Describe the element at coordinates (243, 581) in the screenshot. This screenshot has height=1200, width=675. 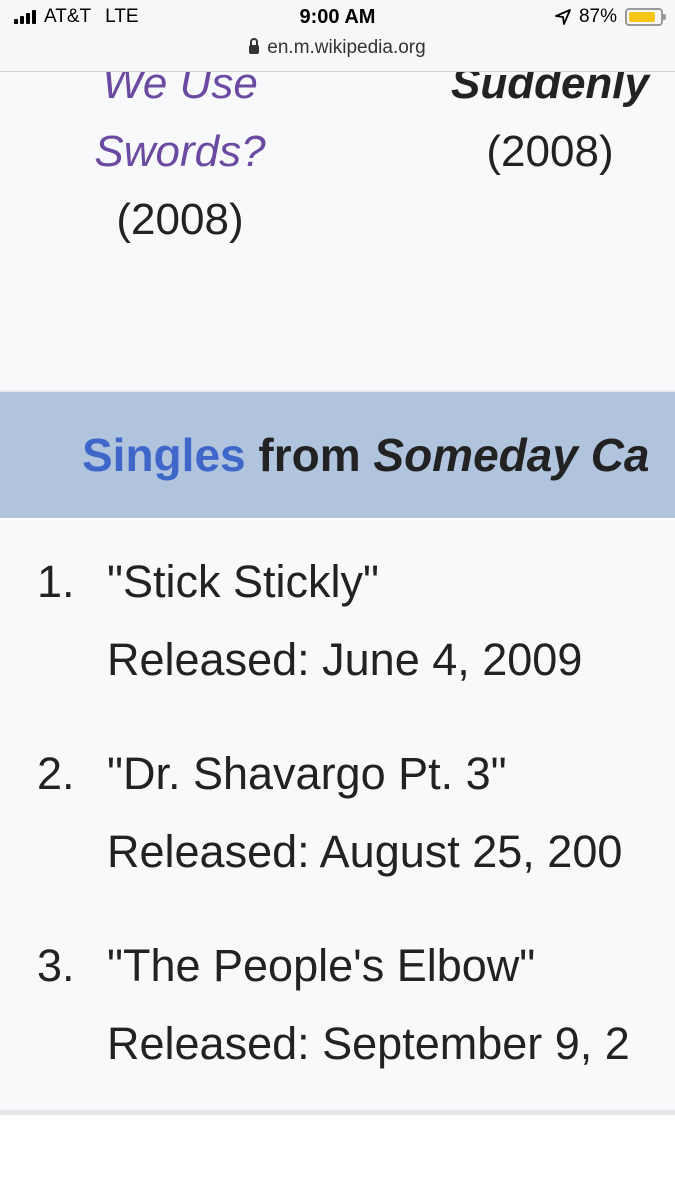
I see `single-title: "Stick Stickly"` at that location.